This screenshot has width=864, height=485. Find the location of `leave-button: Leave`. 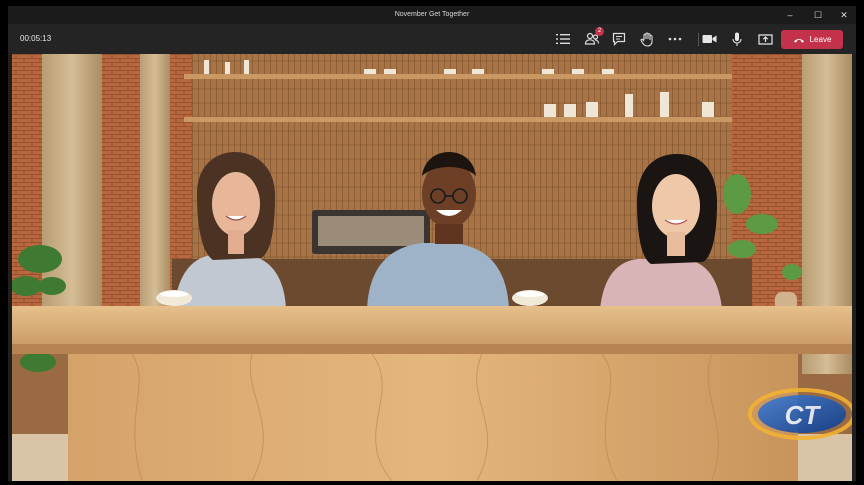

leave-button: Leave is located at coordinates (812, 39).